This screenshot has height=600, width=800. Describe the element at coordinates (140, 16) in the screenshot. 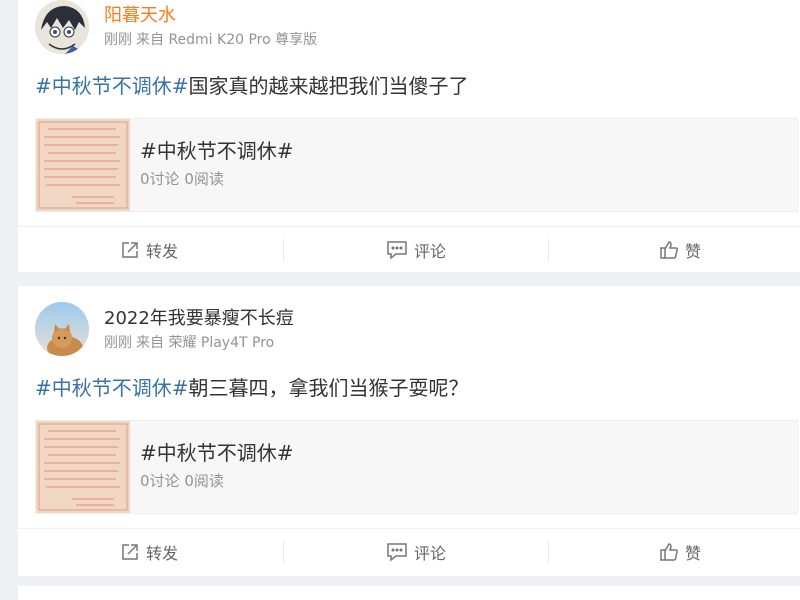

I see `username: 阳暮天水` at that location.